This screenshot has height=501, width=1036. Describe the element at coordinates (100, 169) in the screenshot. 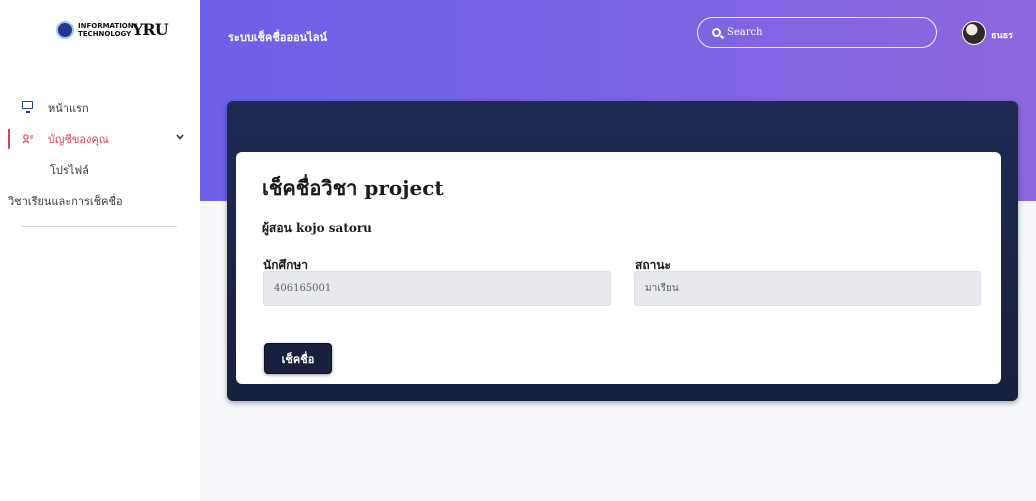

I see `sidebar-item-profile: โปรไฟล์` at that location.